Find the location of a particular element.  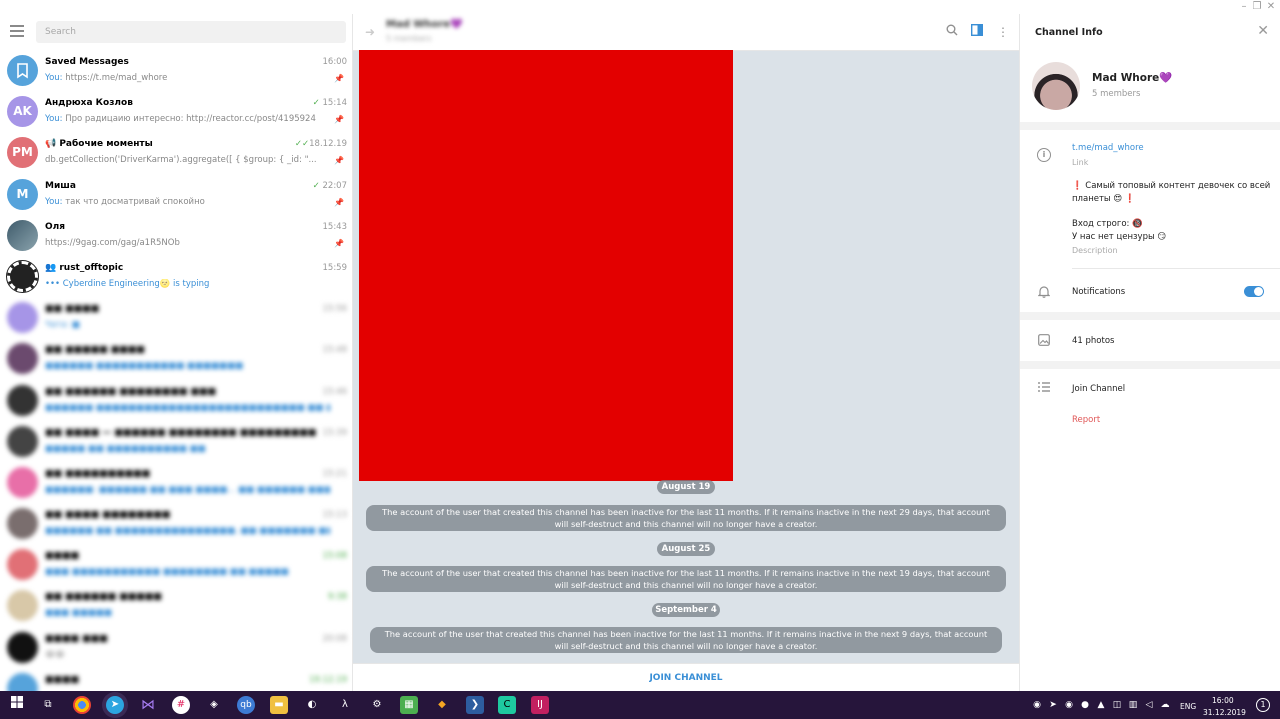

ball-app-icon: ◐ is located at coordinates (312, 705).